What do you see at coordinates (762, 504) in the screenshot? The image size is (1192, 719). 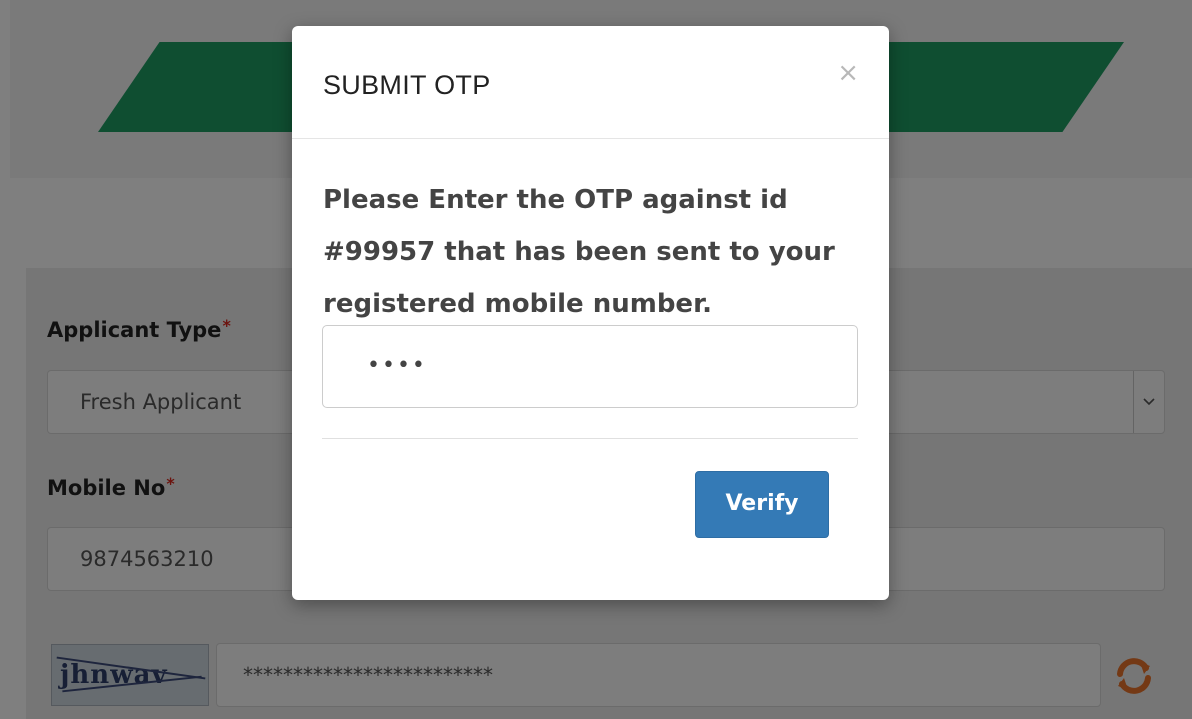 I see `verify-button: Verify` at bounding box center [762, 504].